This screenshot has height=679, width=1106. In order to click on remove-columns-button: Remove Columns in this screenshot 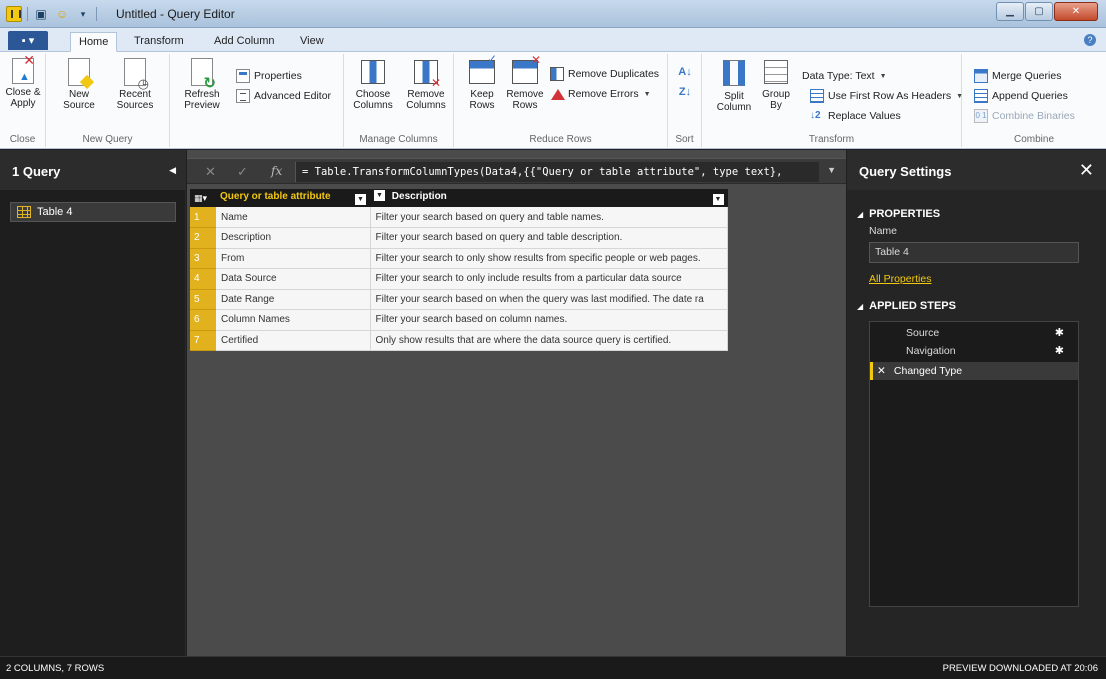, I will do `click(426, 84)`.